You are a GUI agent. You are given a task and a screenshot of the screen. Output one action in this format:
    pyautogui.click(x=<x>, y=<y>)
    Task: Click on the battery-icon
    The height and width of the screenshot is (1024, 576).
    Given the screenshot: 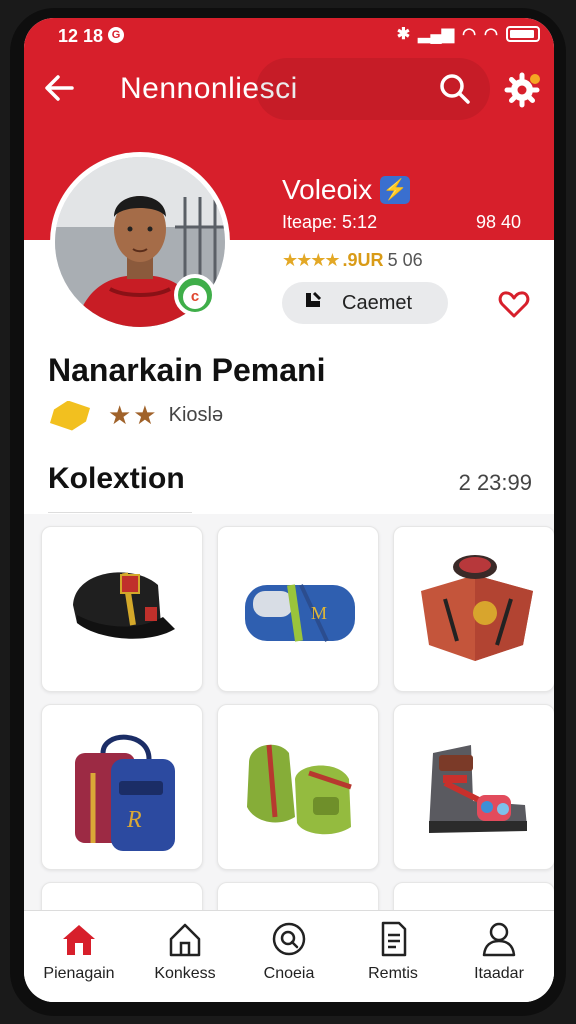 What is the action you would take?
    pyautogui.click(x=523, y=34)
    